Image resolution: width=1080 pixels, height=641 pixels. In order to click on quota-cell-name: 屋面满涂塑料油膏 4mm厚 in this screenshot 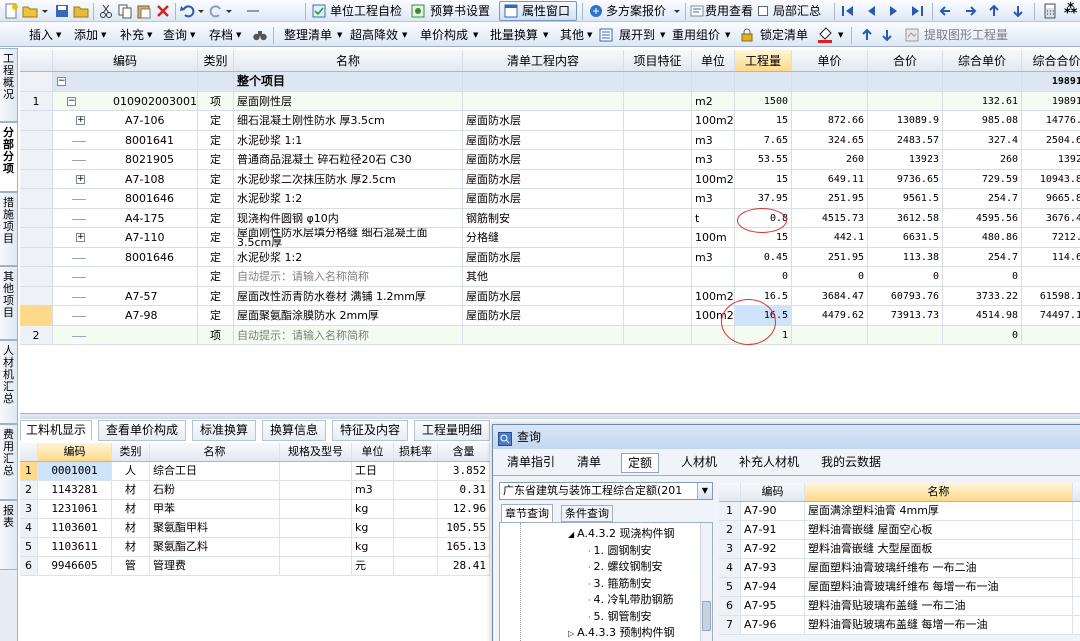, I will do `click(939, 511)`.